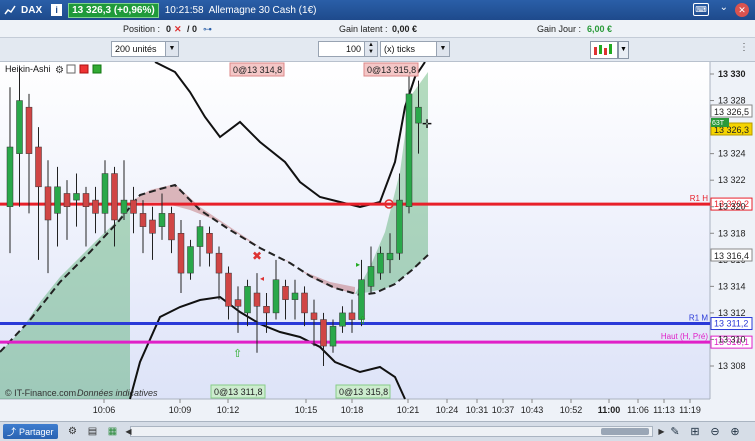 Image resolution: width=755 pixels, height=441 pixels. What do you see at coordinates (180, 410) in the screenshot?
I see `x-tick-label: 10:09` at bounding box center [180, 410].